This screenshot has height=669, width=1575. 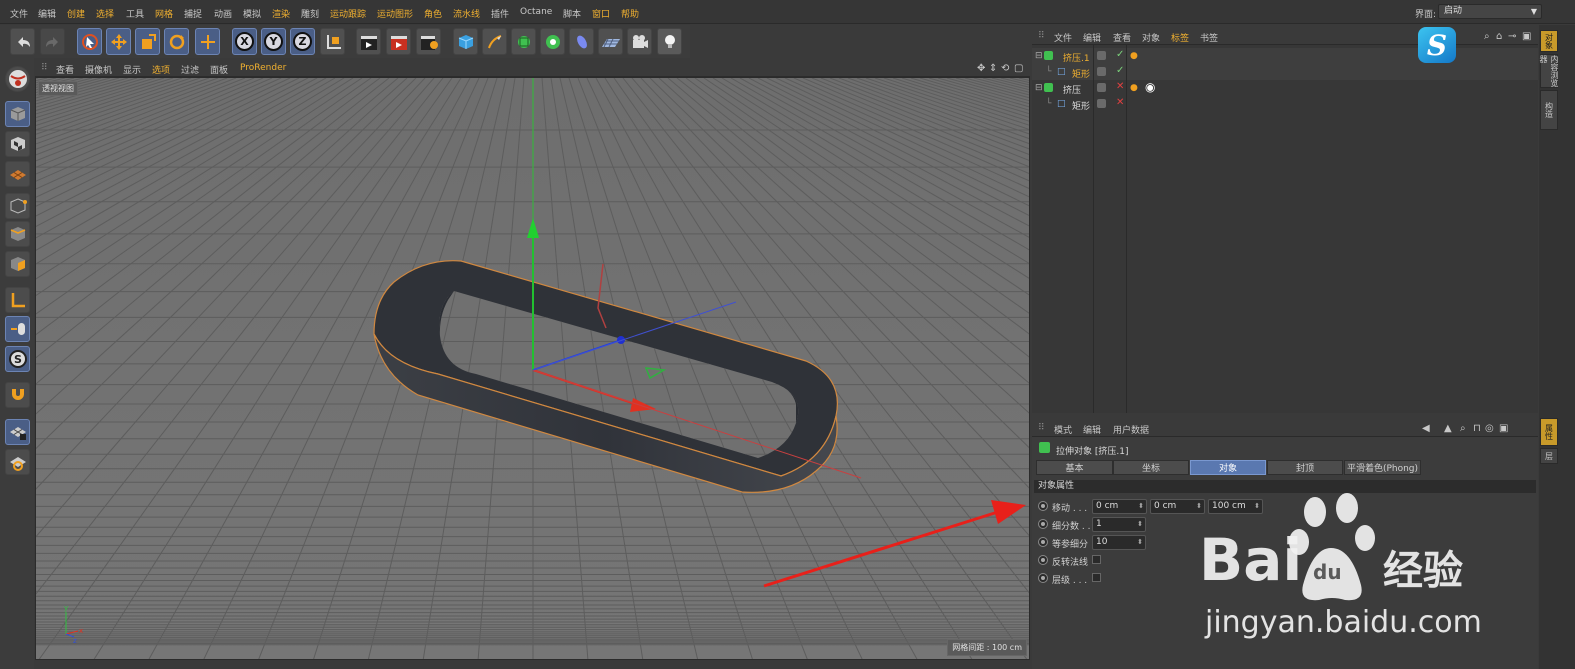 What do you see at coordinates (17, 395) in the screenshot?
I see `enable-snap-button` at bounding box center [17, 395].